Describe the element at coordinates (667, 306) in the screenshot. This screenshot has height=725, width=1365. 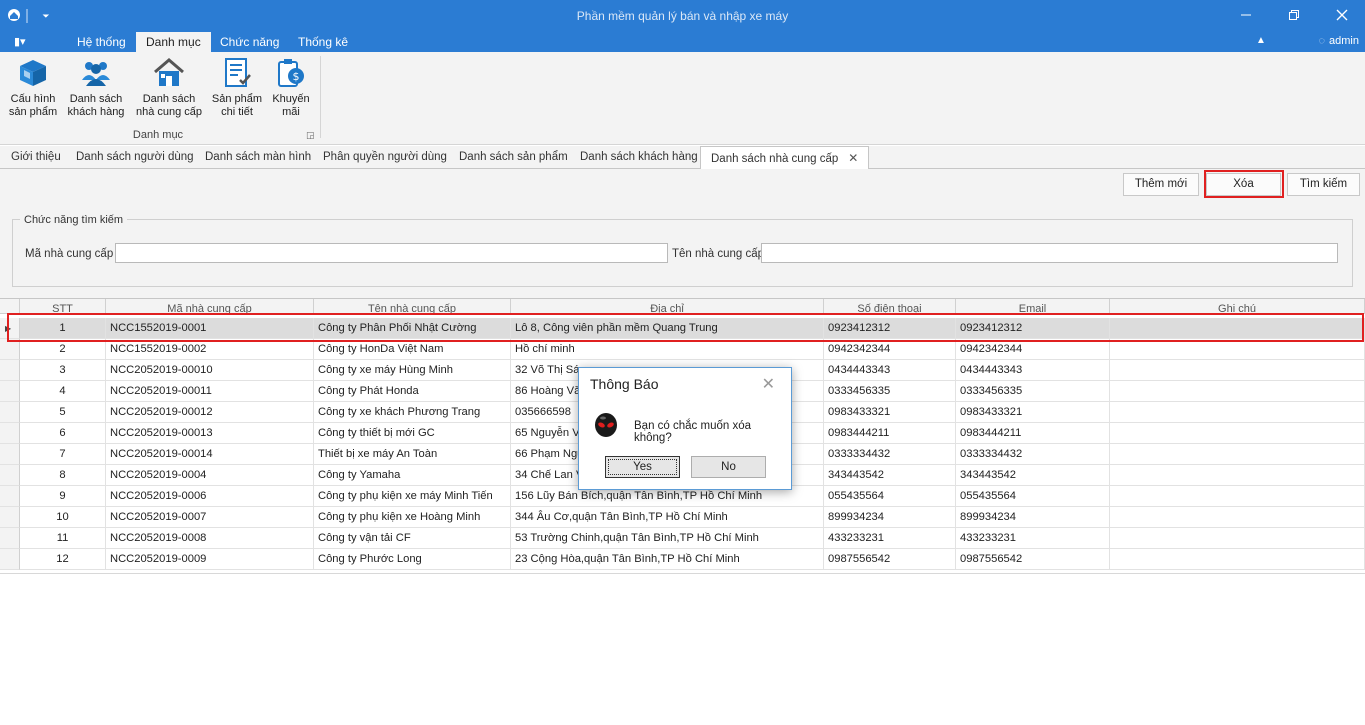
I see `header-address: Địa chỉ` at that location.